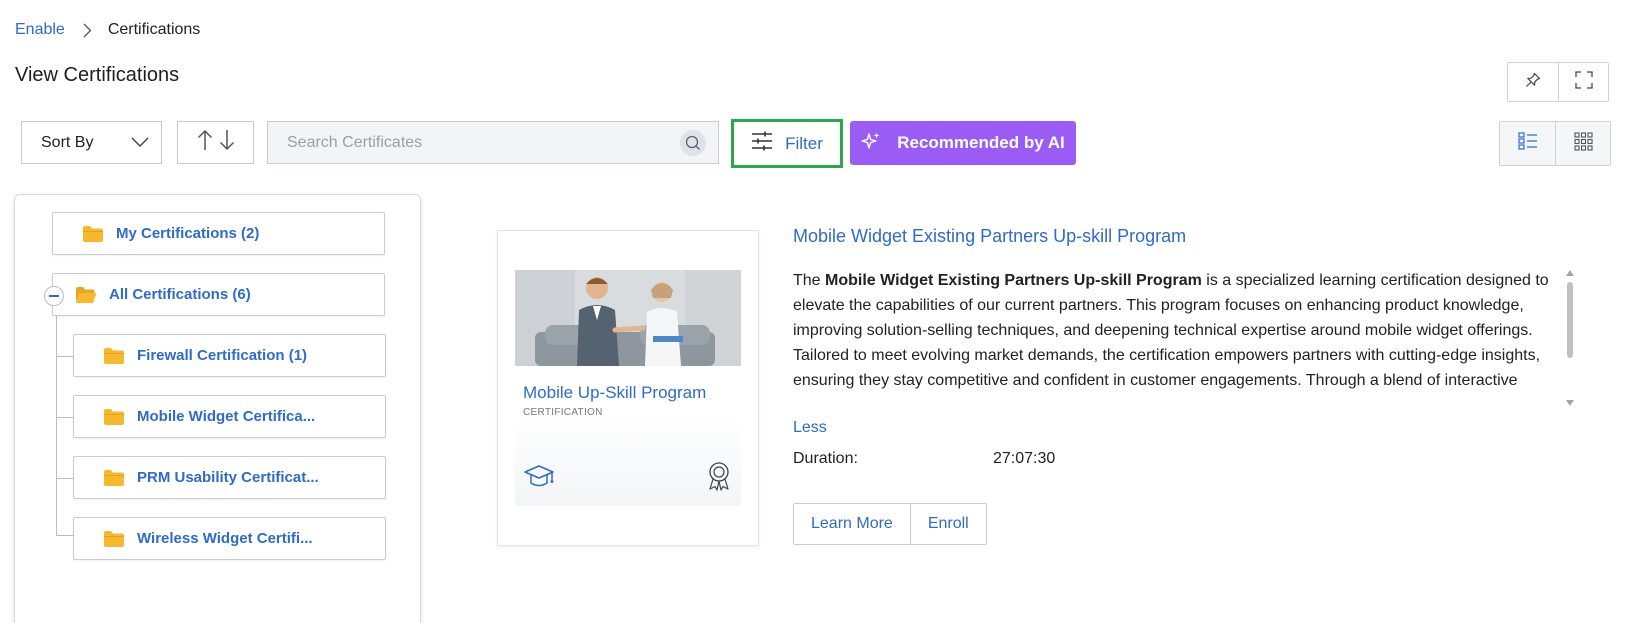  I want to click on enroll-button: Enroll, so click(947, 524).